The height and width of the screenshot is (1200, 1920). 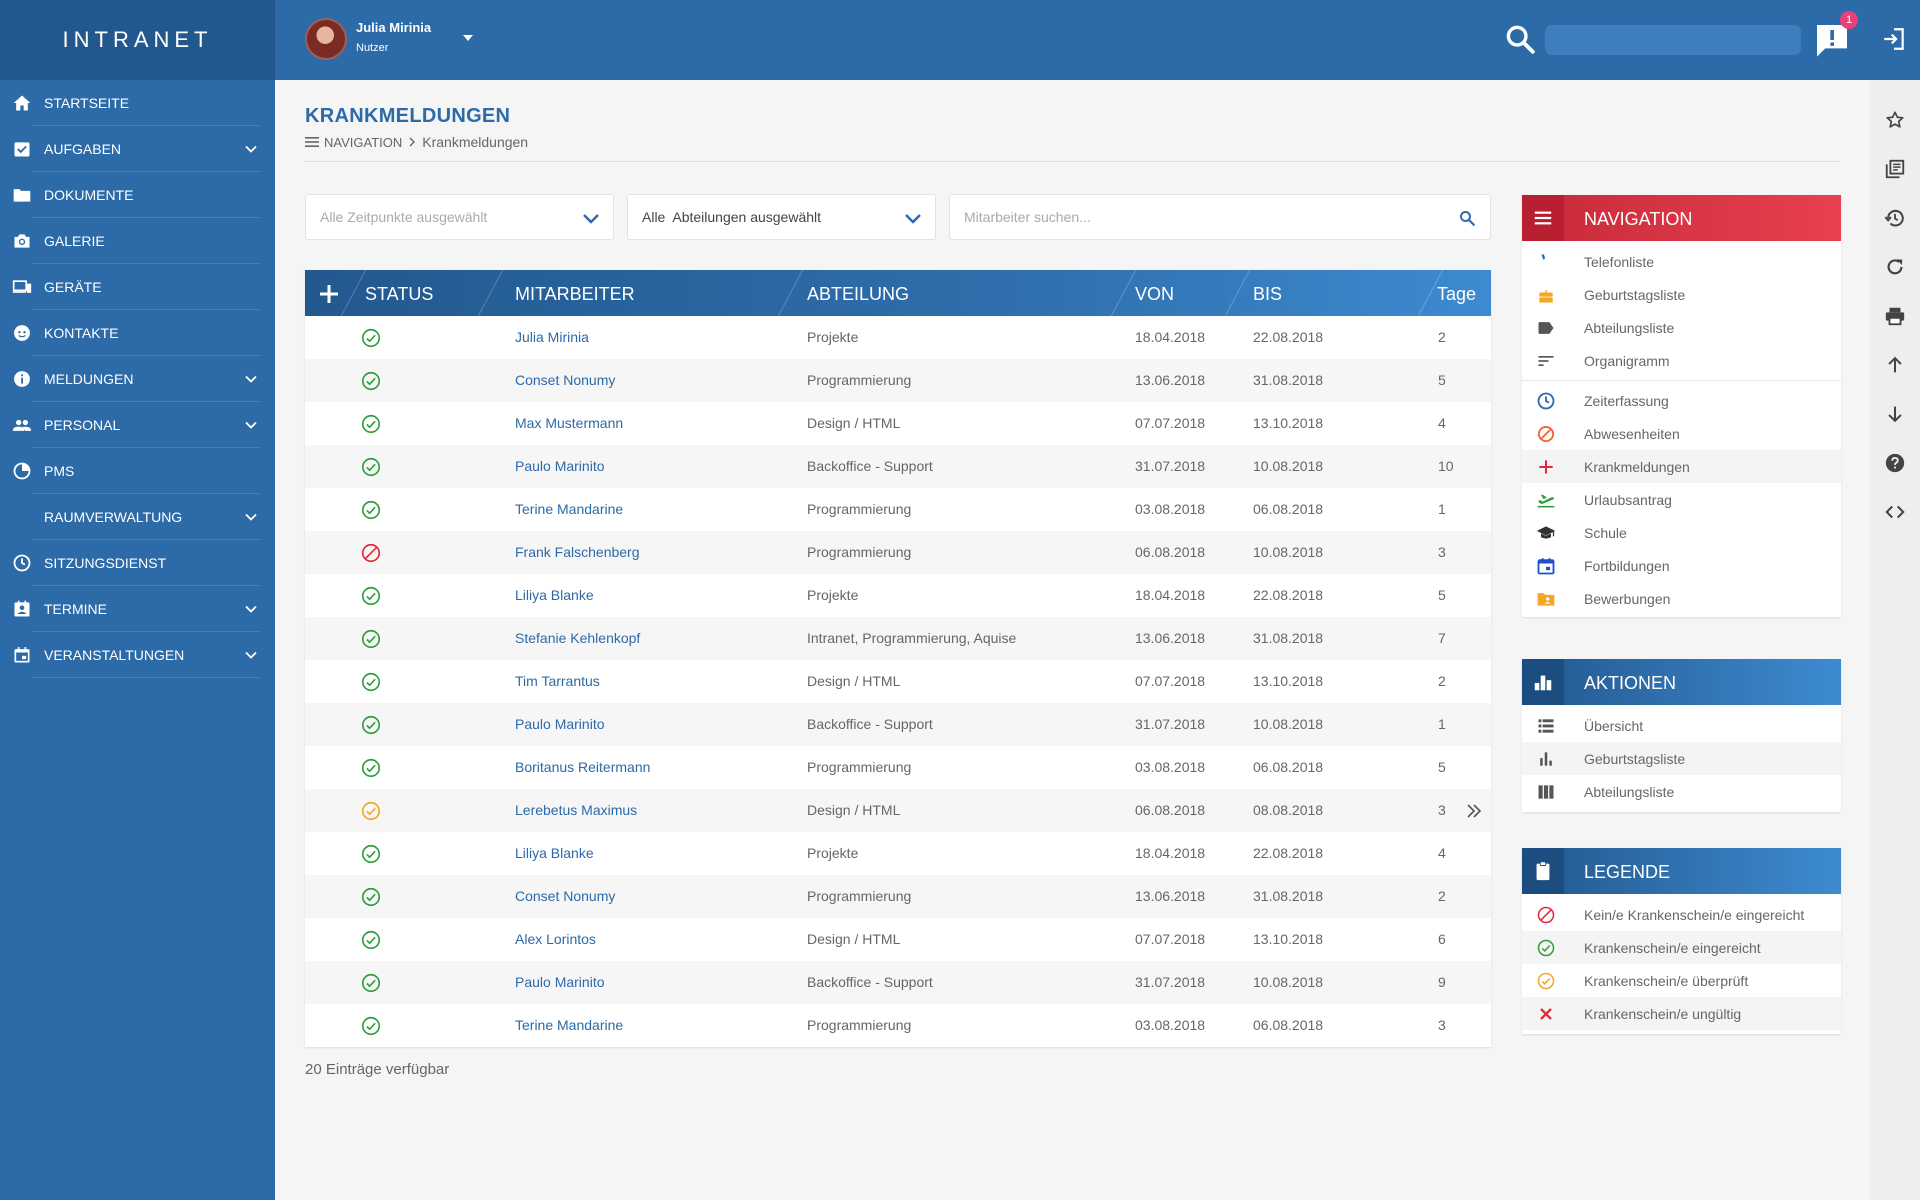 I want to click on double-chevron-right-icon, so click(x=1474, y=811).